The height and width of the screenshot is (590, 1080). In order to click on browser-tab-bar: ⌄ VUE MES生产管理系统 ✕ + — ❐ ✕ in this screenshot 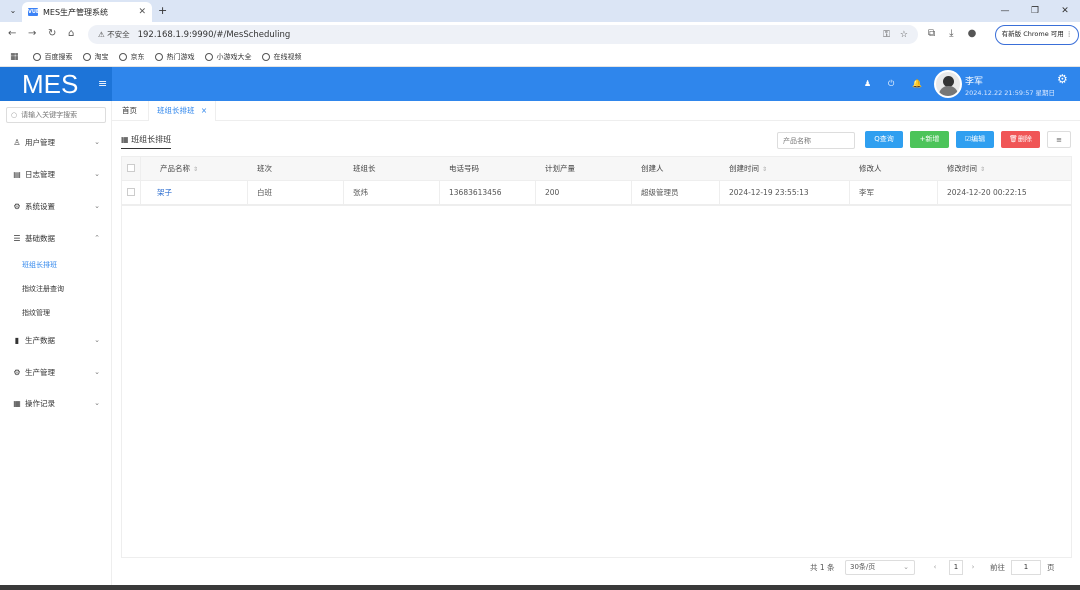, I will do `click(540, 11)`.